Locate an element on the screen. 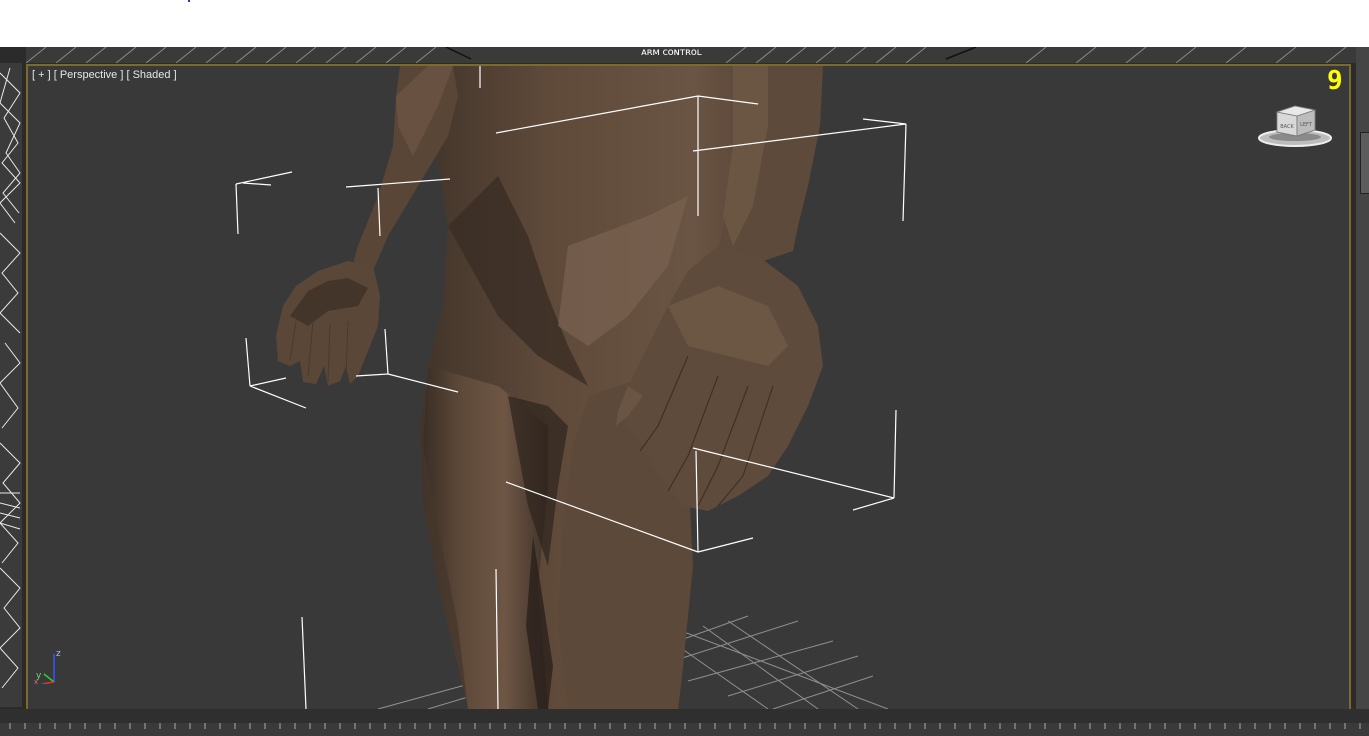  viewcube-face-left: LEFT is located at coordinates (1306, 125).